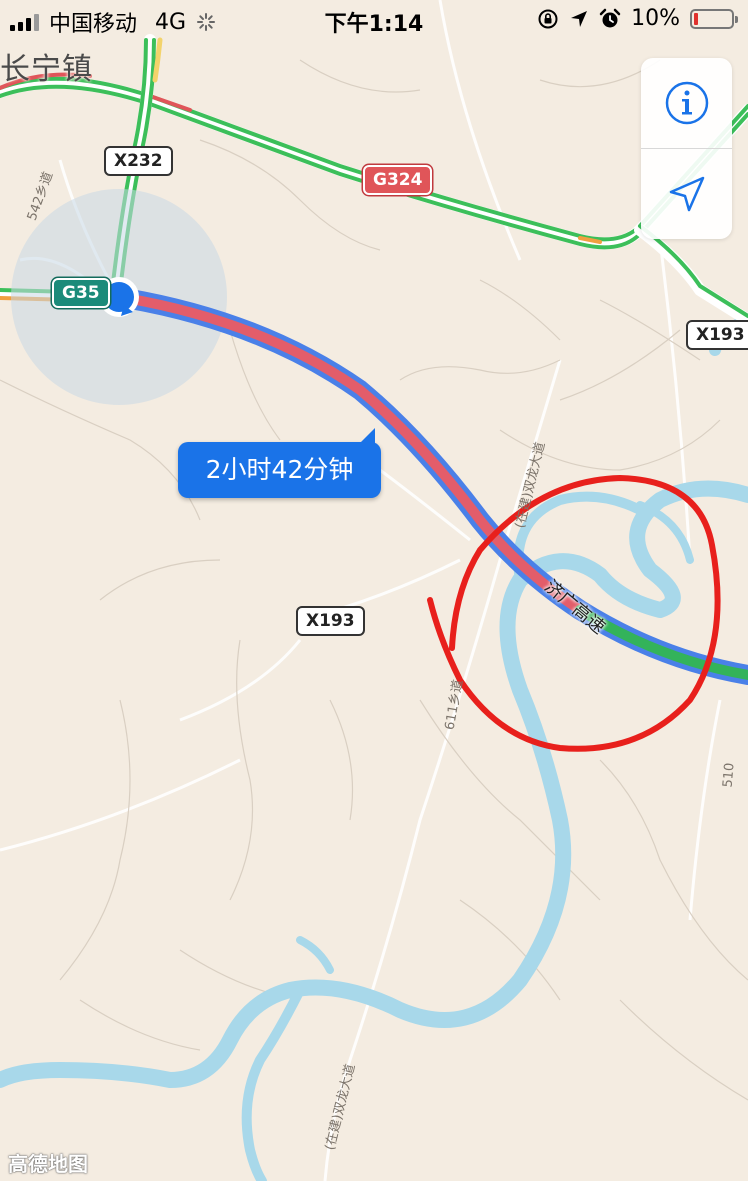 The height and width of the screenshot is (1181, 748). Describe the element at coordinates (398, 180) in the screenshot. I see `g324-shield: G324` at that location.